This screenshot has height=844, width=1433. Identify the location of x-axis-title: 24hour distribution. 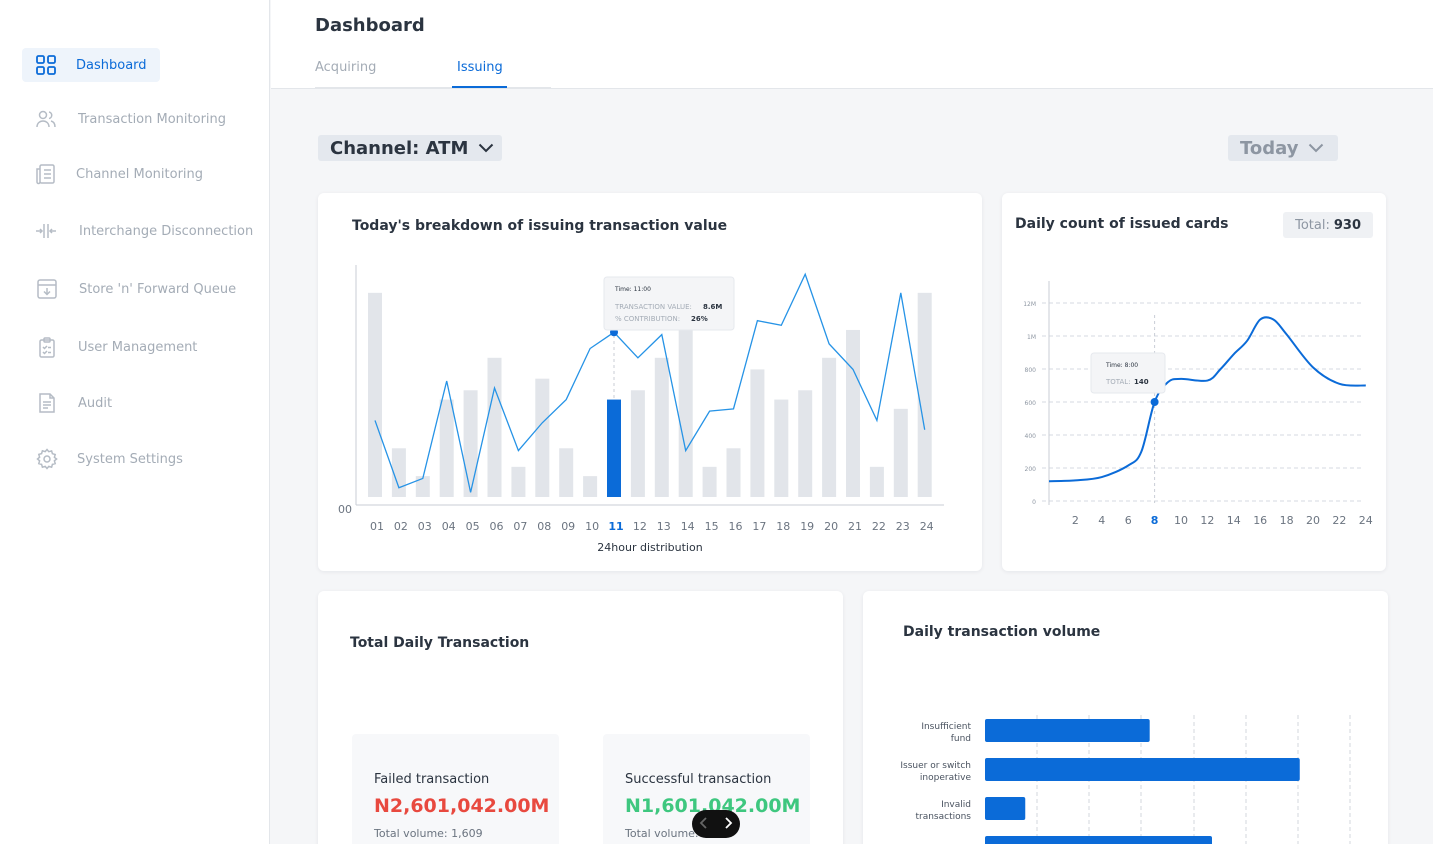
(649, 547).